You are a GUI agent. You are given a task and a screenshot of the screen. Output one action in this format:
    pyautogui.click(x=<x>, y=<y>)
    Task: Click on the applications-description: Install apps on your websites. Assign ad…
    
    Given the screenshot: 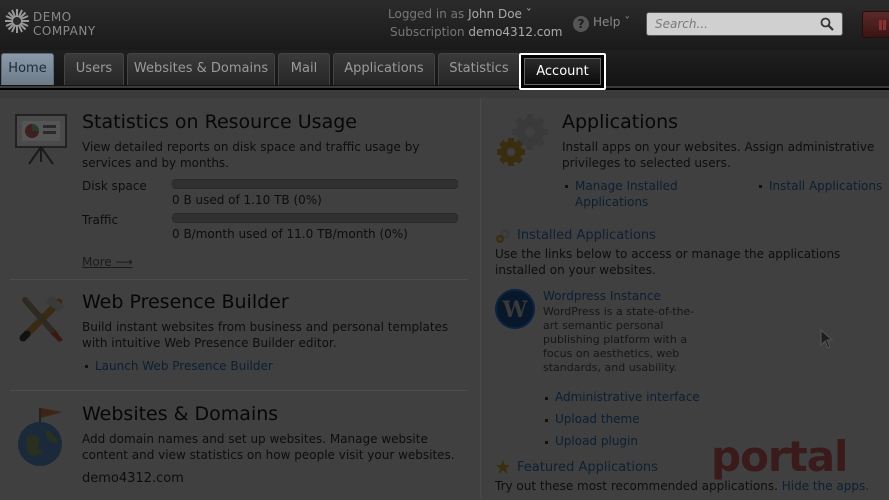 What is the action you would take?
    pyautogui.click(x=718, y=155)
    